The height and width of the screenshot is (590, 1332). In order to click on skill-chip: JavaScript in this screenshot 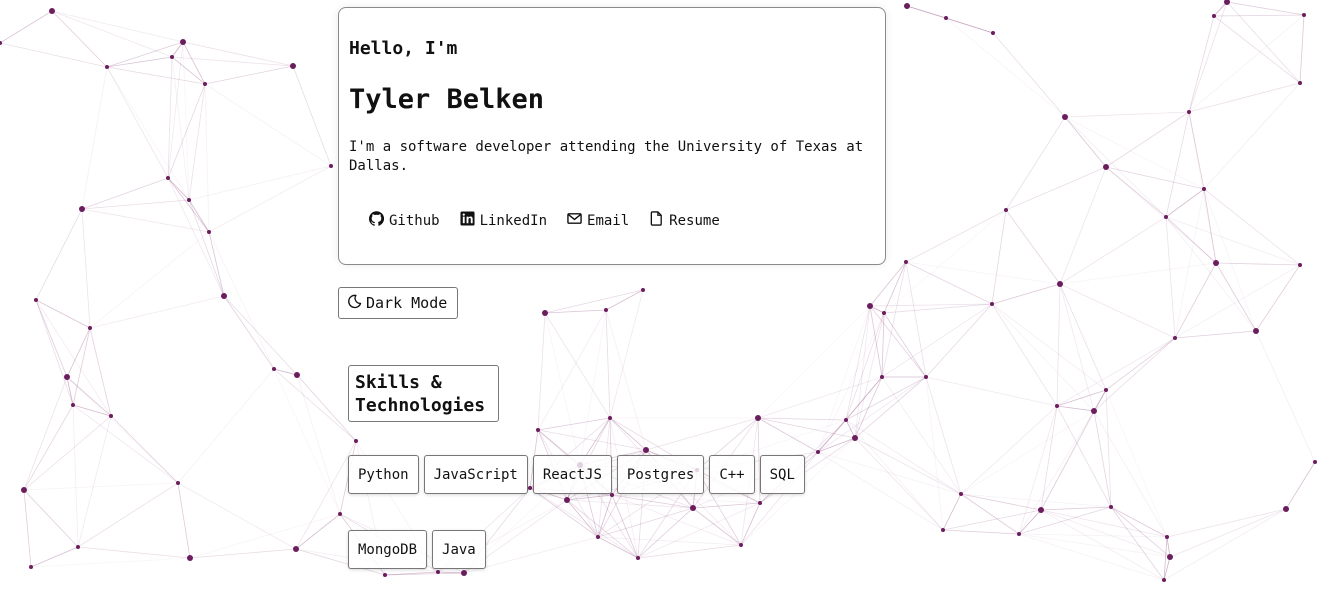, I will do `click(475, 474)`.